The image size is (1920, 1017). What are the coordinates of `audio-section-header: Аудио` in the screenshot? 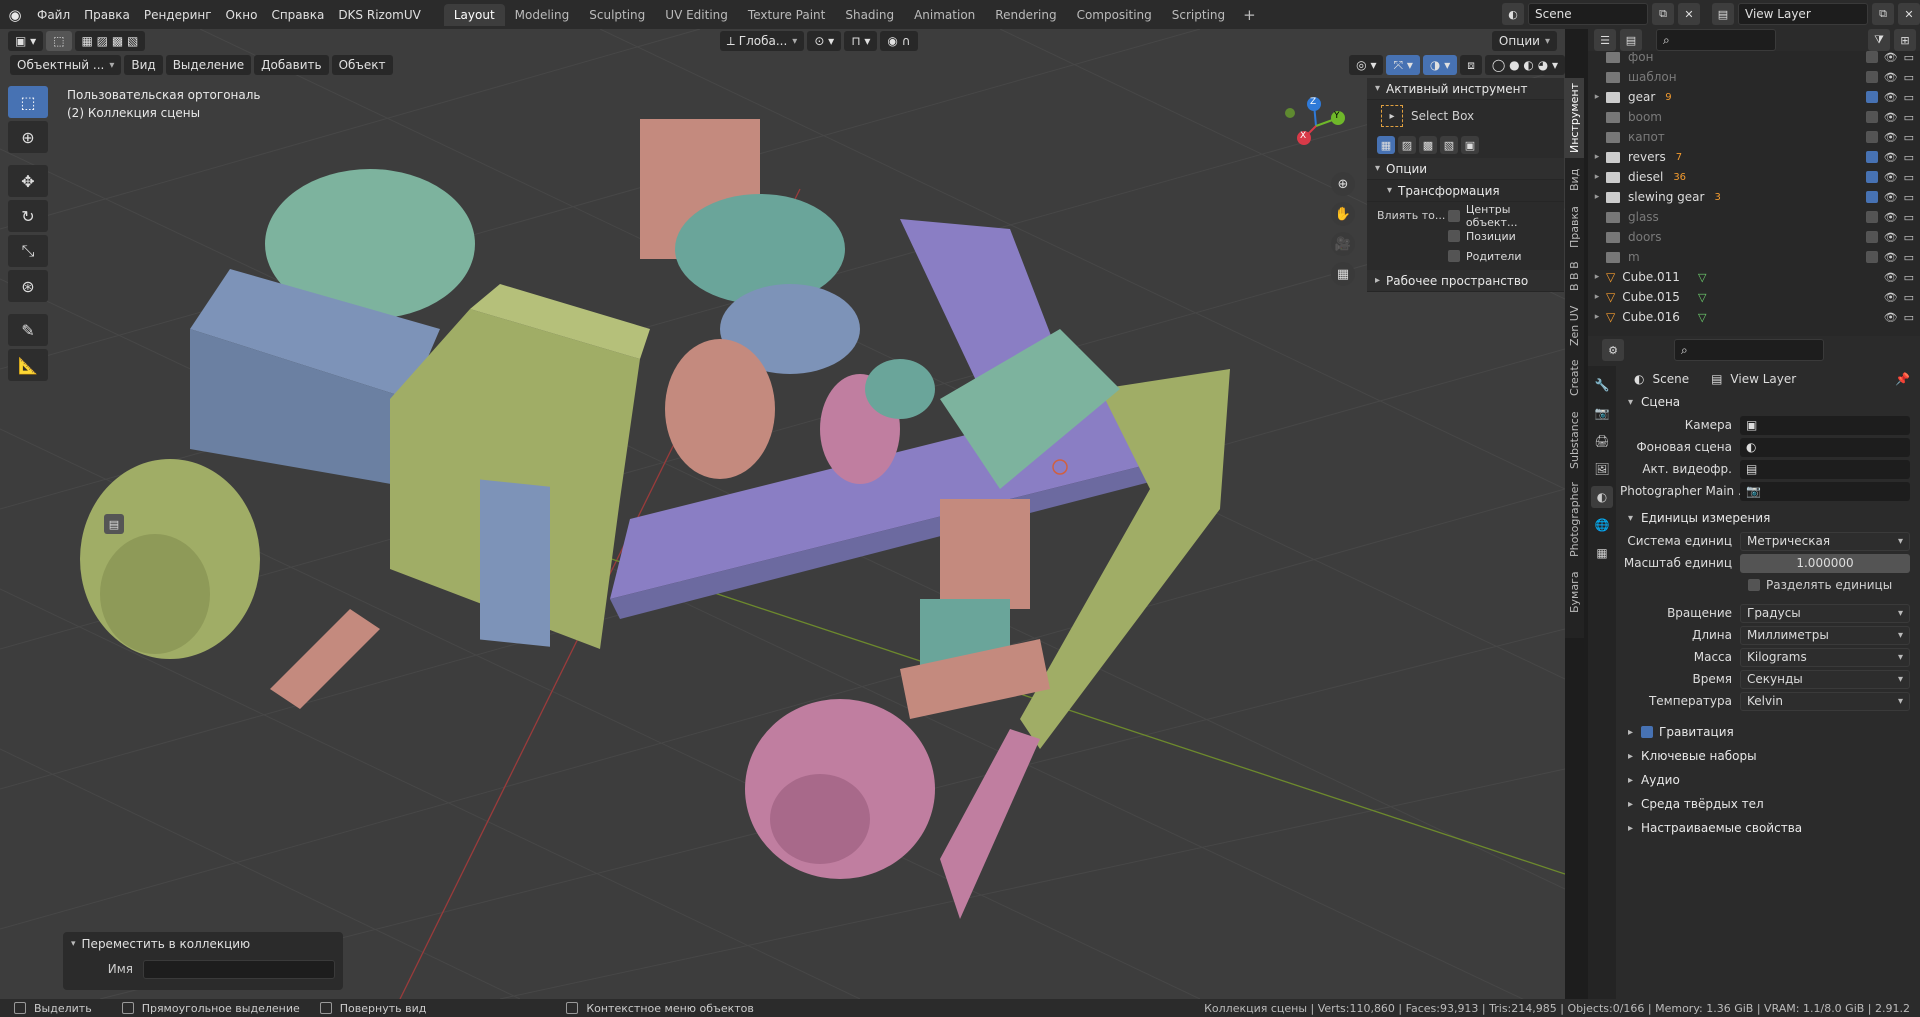 It's located at (1769, 780).